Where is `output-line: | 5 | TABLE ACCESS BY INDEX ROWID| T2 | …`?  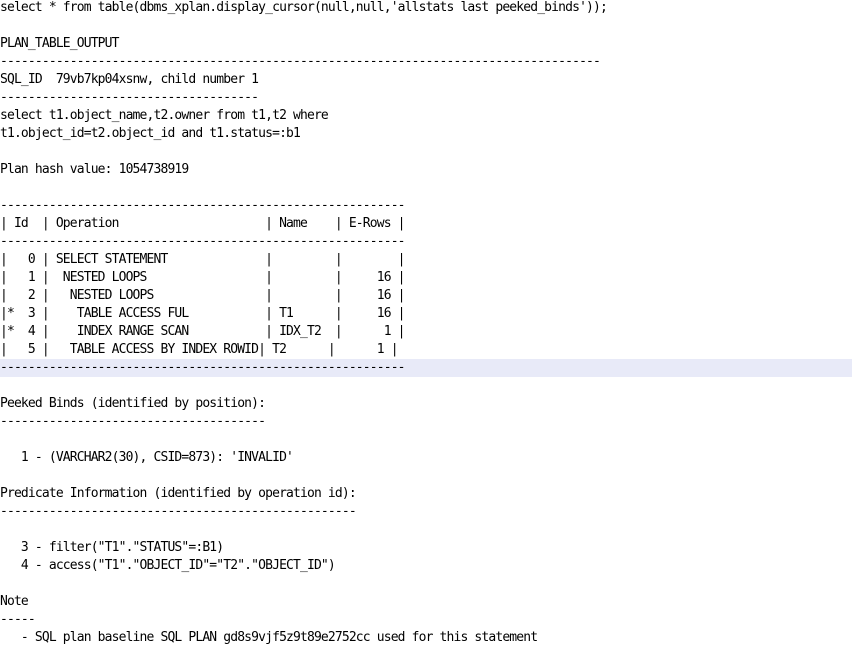
output-line: | 5 | TABLE ACCESS BY INDEX ROWID| T2 | … is located at coordinates (199, 349).